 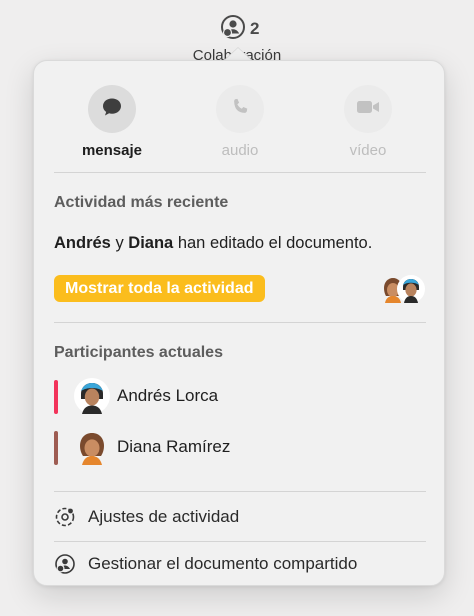 What do you see at coordinates (223, 563) in the screenshot?
I see `manage-shared-document-label: Gestionar el documento compartido` at bounding box center [223, 563].